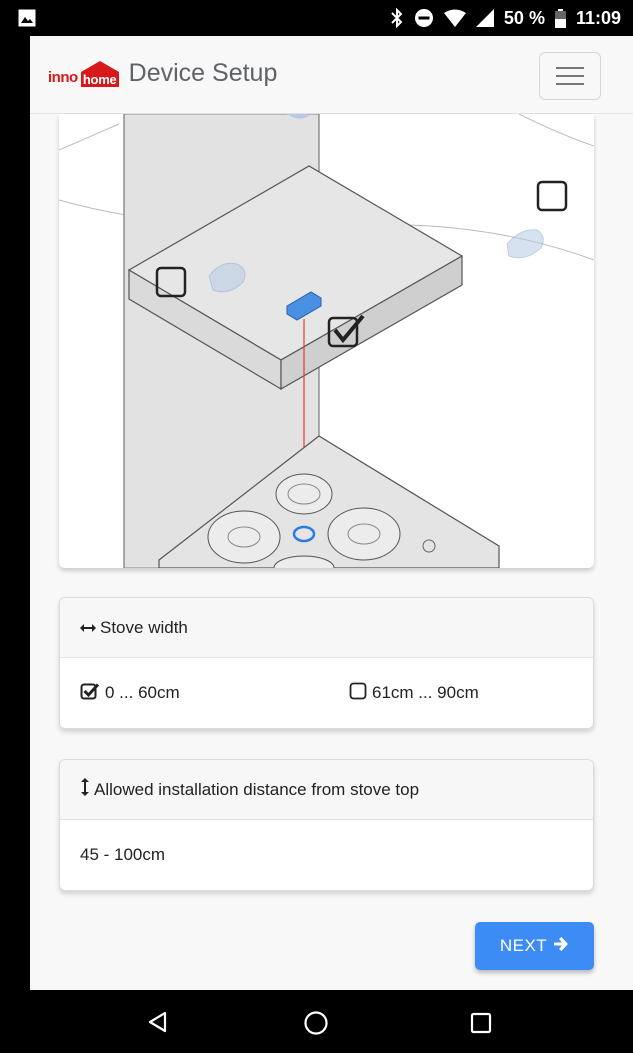 Image resolution: width=633 pixels, height=1053 pixels. What do you see at coordinates (358, 693) in the screenshot?
I see `unchecked-box-icon` at bounding box center [358, 693].